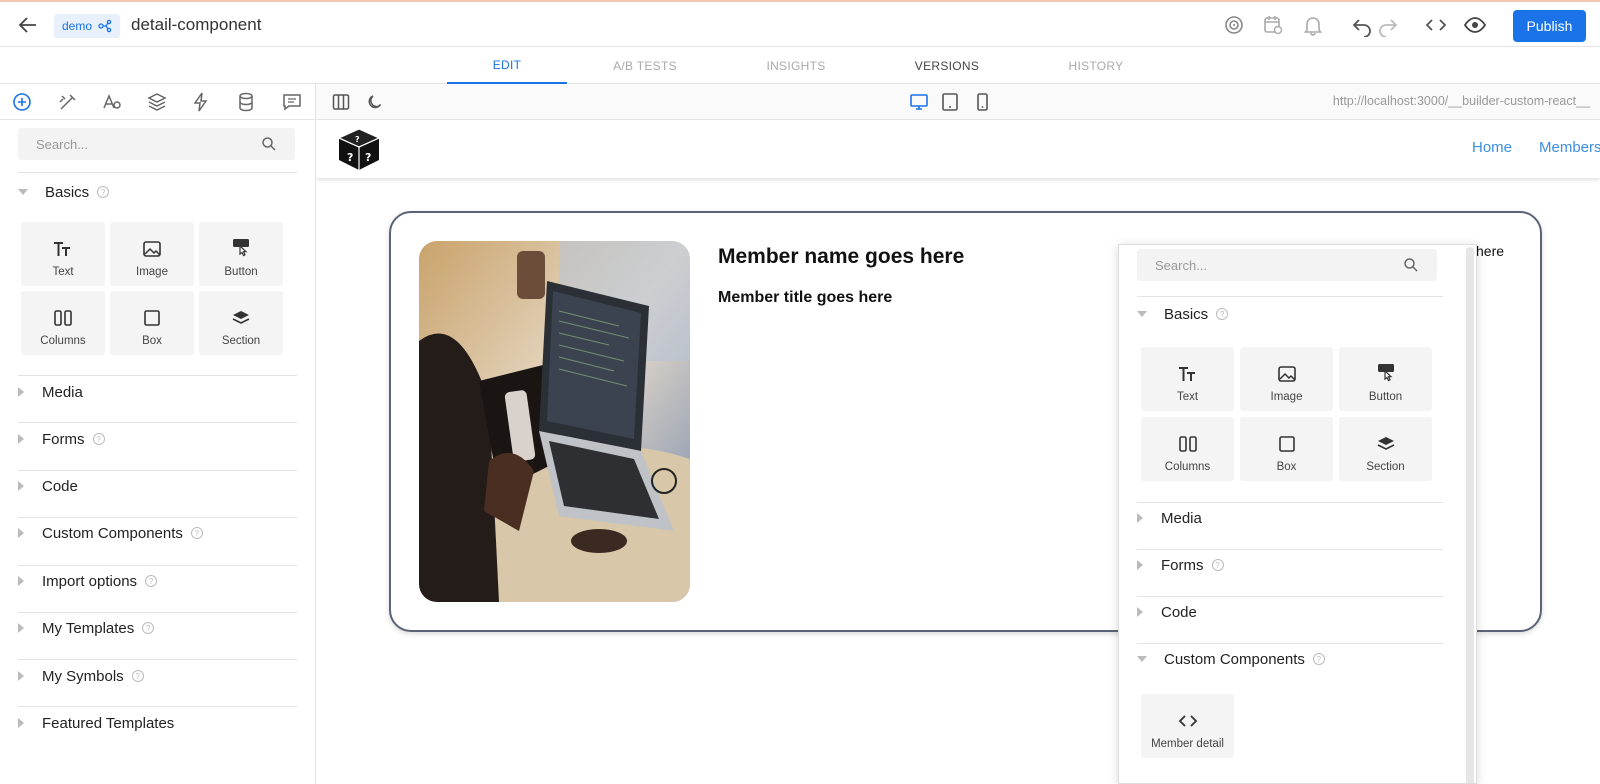 This screenshot has width=1600, height=784. What do you see at coordinates (1492, 147) in the screenshot?
I see `nav-link-home: Home` at bounding box center [1492, 147].